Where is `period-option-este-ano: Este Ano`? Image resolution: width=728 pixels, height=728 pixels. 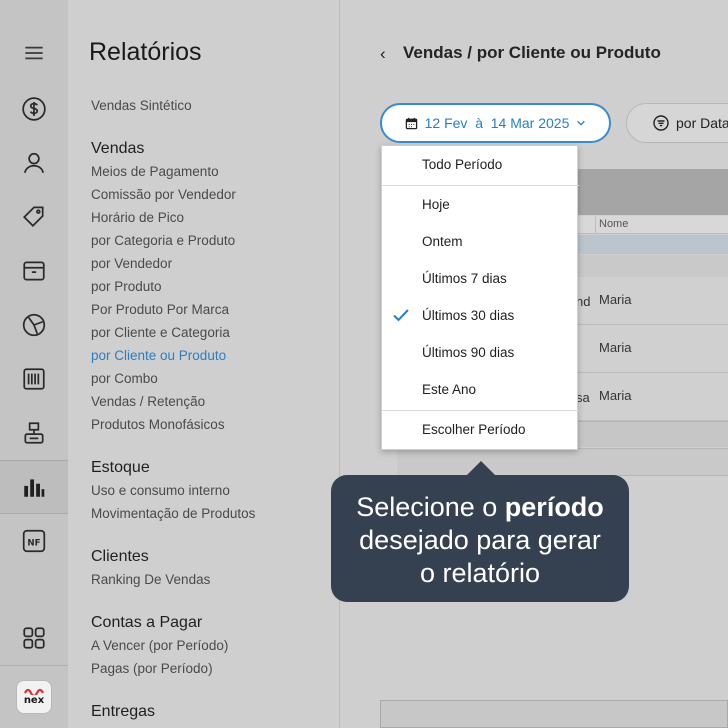
period-option-este-ano: Este Ano is located at coordinates (480, 389).